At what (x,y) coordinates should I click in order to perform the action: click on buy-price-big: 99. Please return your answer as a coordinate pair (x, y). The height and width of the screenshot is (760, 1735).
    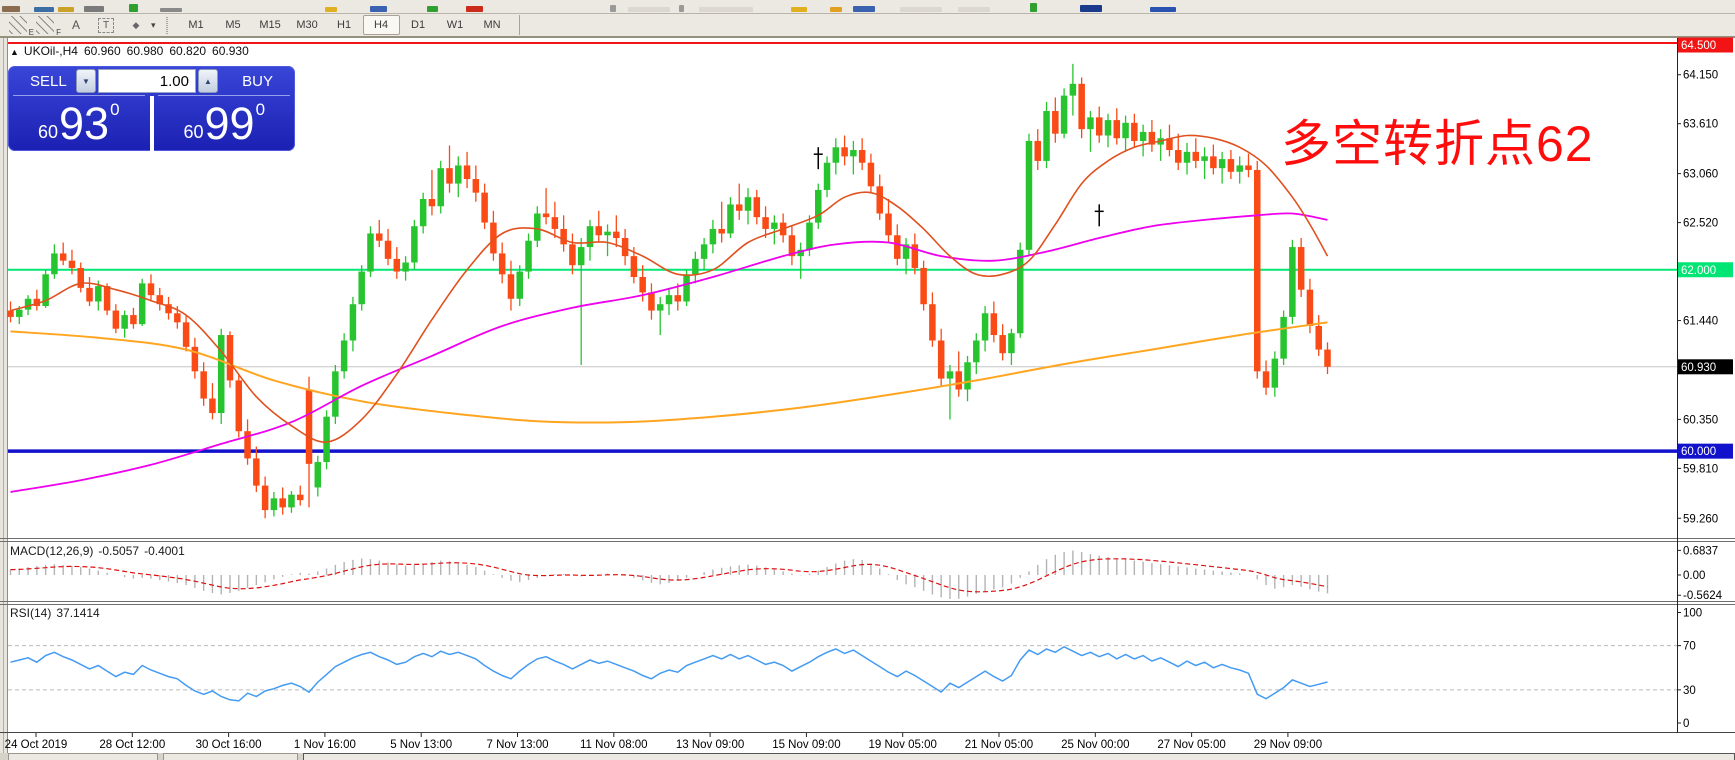
    Looking at the image, I should click on (229, 123).